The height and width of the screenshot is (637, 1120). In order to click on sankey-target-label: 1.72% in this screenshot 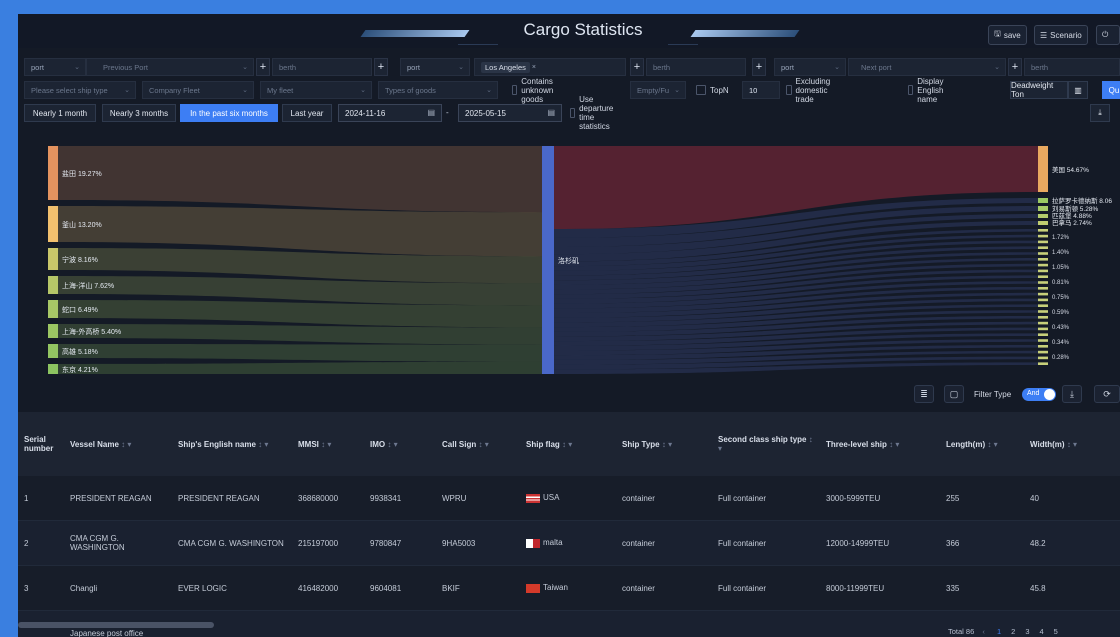, I will do `click(1061, 238)`.